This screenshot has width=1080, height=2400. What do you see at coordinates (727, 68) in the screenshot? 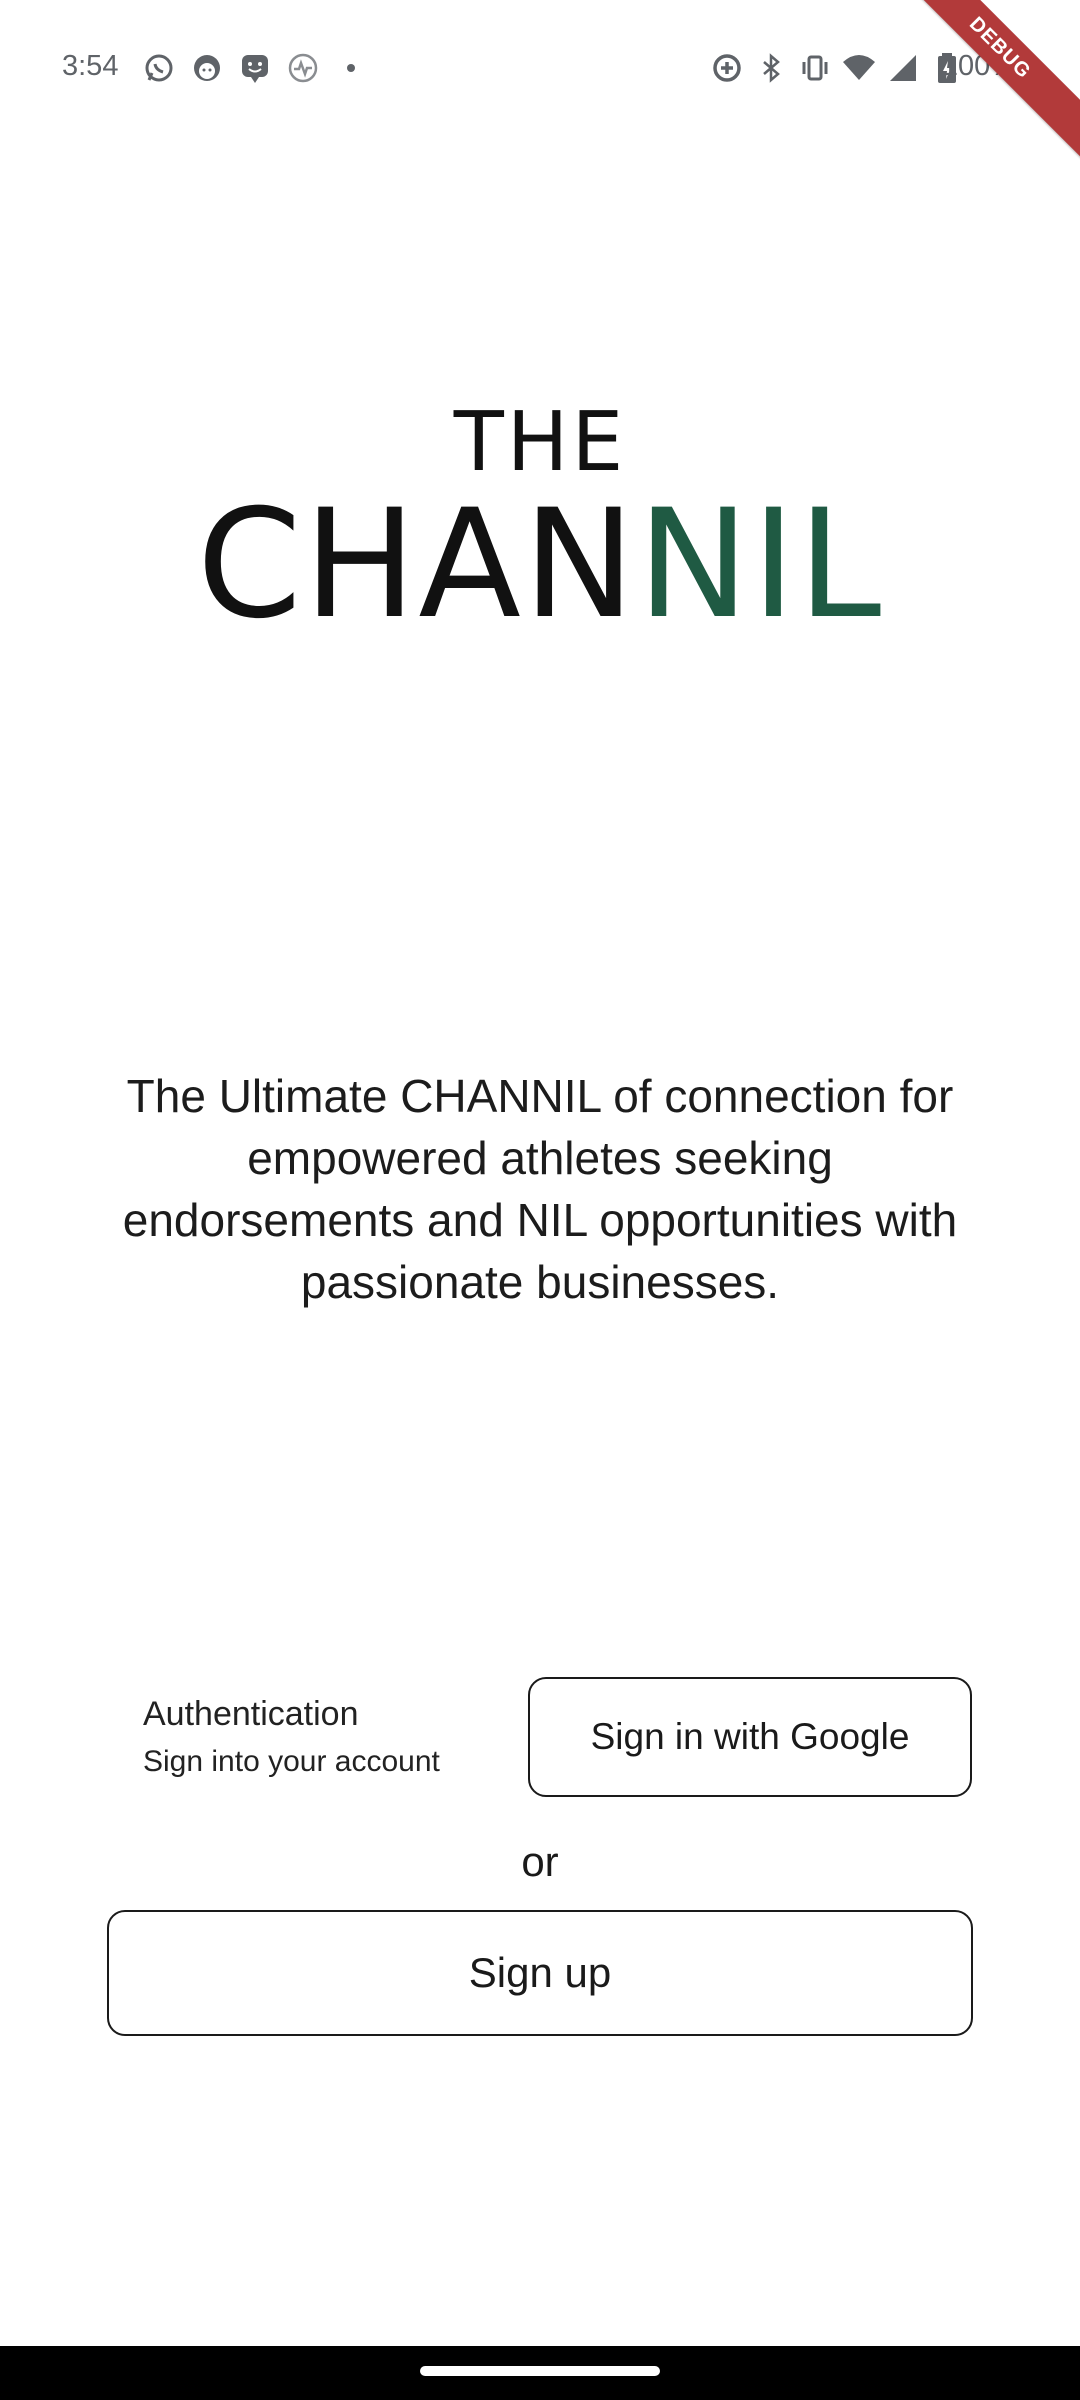
I see `data-saver-icon` at bounding box center [727, 68].